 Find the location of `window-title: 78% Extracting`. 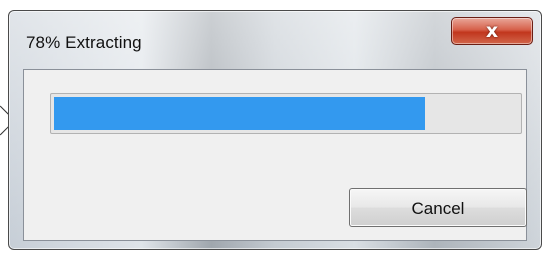

window-title: 78% Extracting is located at coordinates (84, 42).